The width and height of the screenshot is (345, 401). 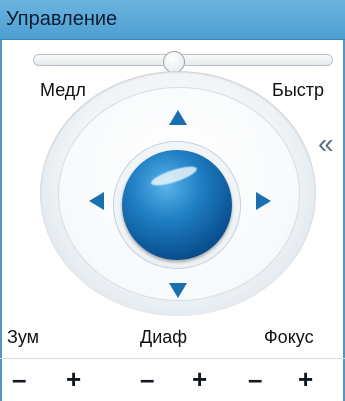 What do you see at coordinates (298, 90) in the screenshot?
I see `speed-fast-label: Быстр` at bounding box center [298, 90].